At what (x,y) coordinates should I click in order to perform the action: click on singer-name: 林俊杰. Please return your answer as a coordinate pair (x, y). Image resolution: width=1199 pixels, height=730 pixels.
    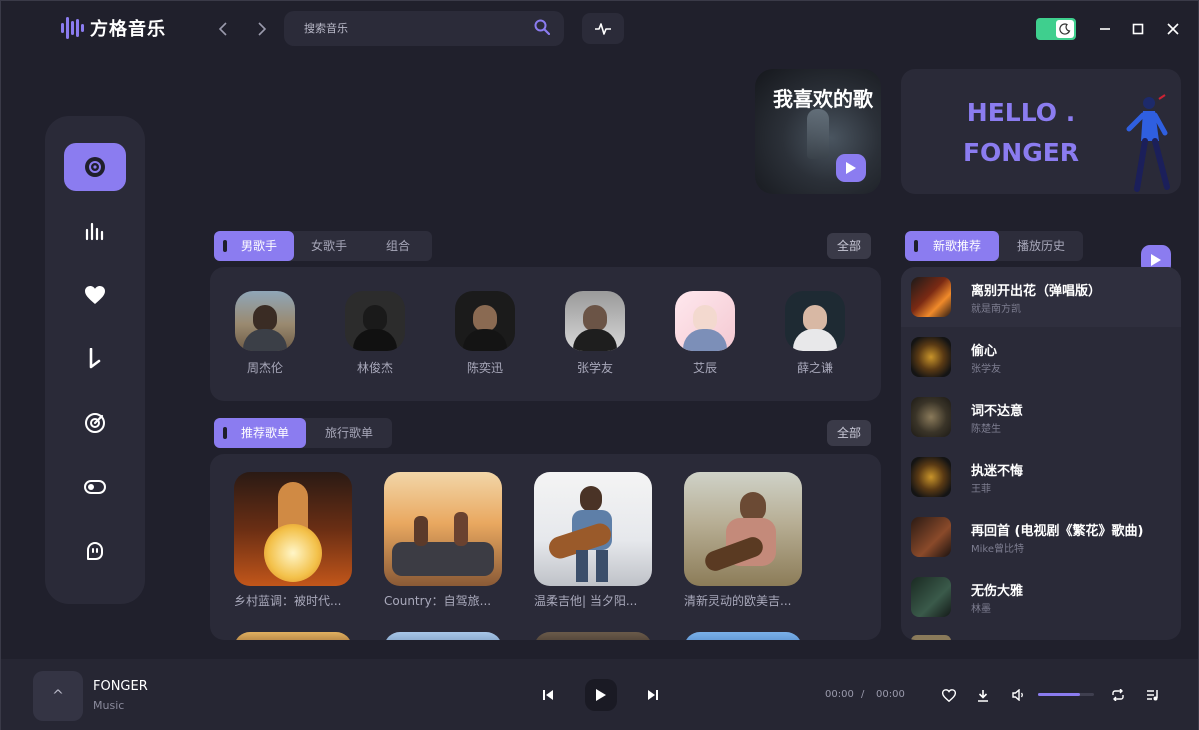
    Looking at the image, I should click on (374, 368).